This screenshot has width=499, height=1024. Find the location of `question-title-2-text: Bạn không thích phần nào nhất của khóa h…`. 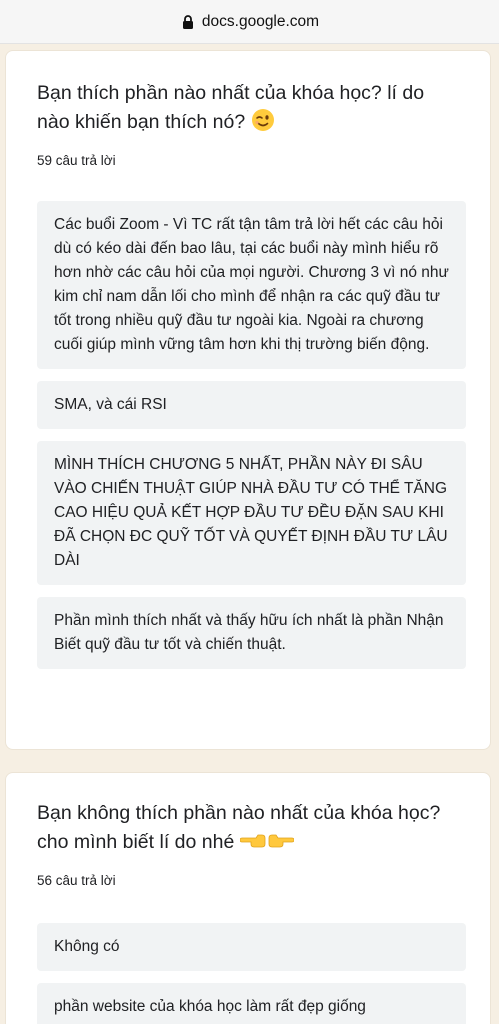

question-title-2-text: Bạn không thích phần nào nhất của khóa h… is located at coordinates (239, 827).